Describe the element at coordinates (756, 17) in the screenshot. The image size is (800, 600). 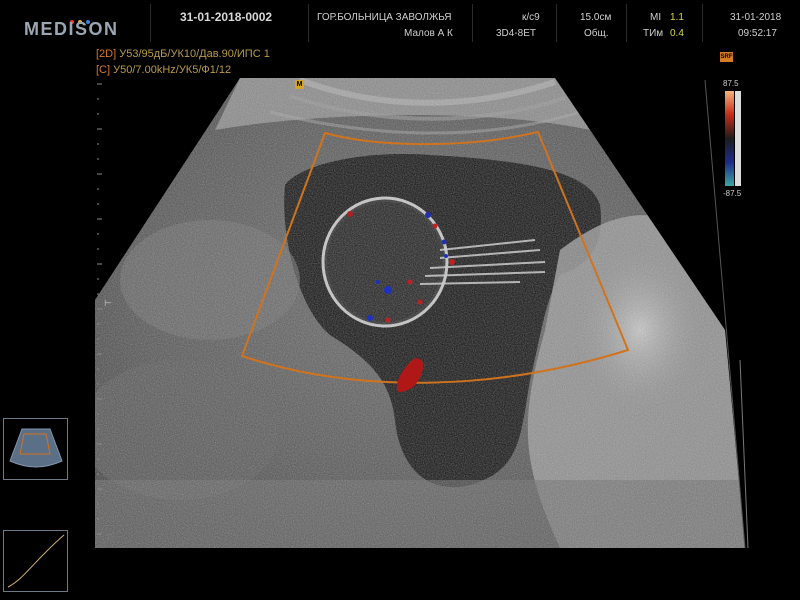
I see `exam-date: 31-01-2018` at that location.